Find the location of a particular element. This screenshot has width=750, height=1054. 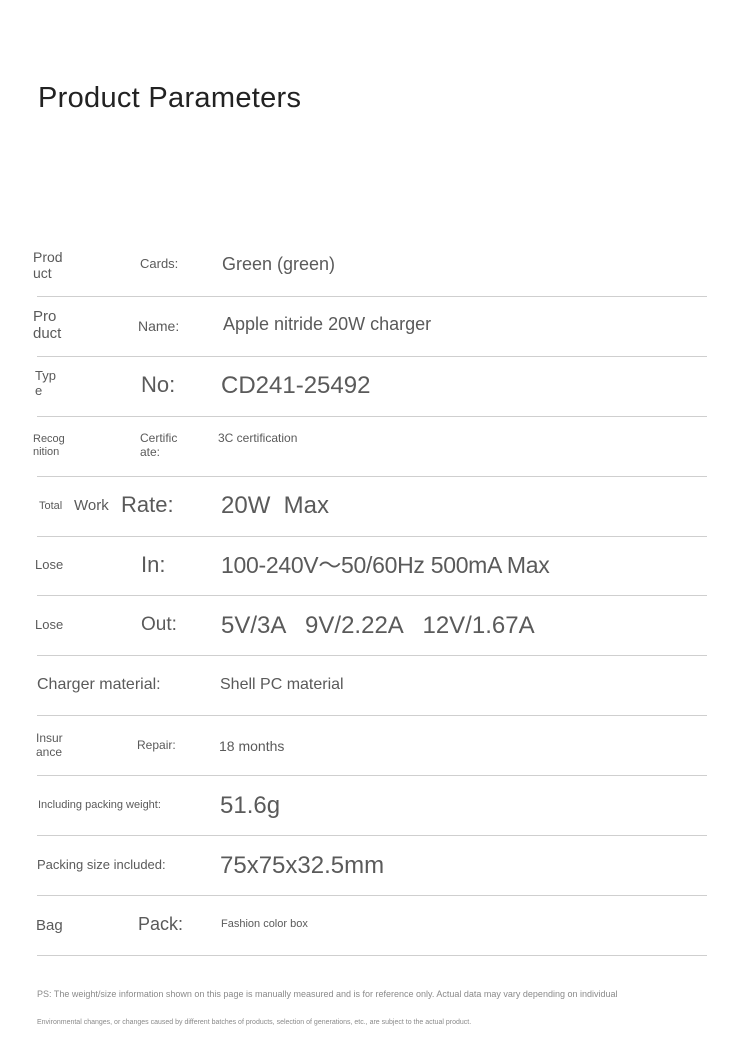

row-label-primary: Total is located at coordinates (51, 506).